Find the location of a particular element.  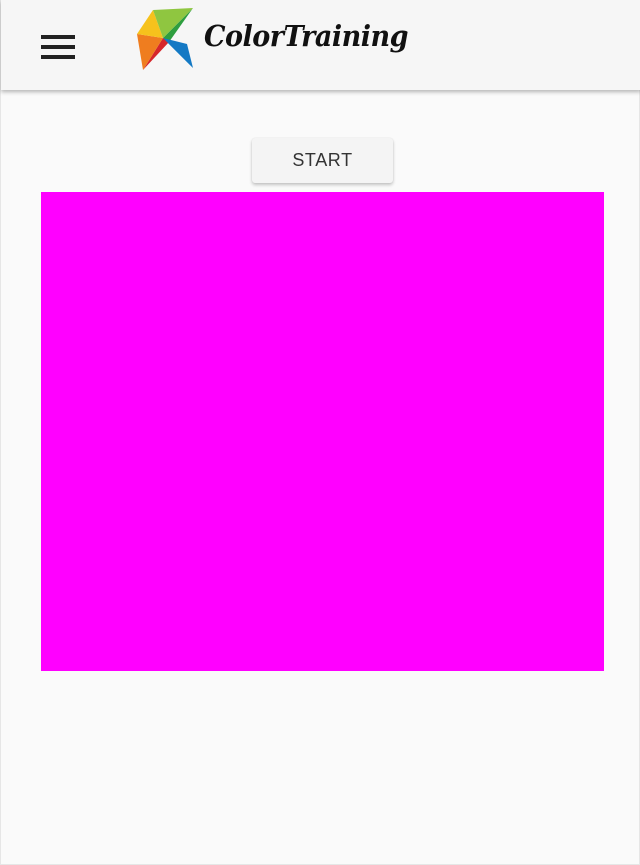

start-button: START is located at coordinates (322, 160).